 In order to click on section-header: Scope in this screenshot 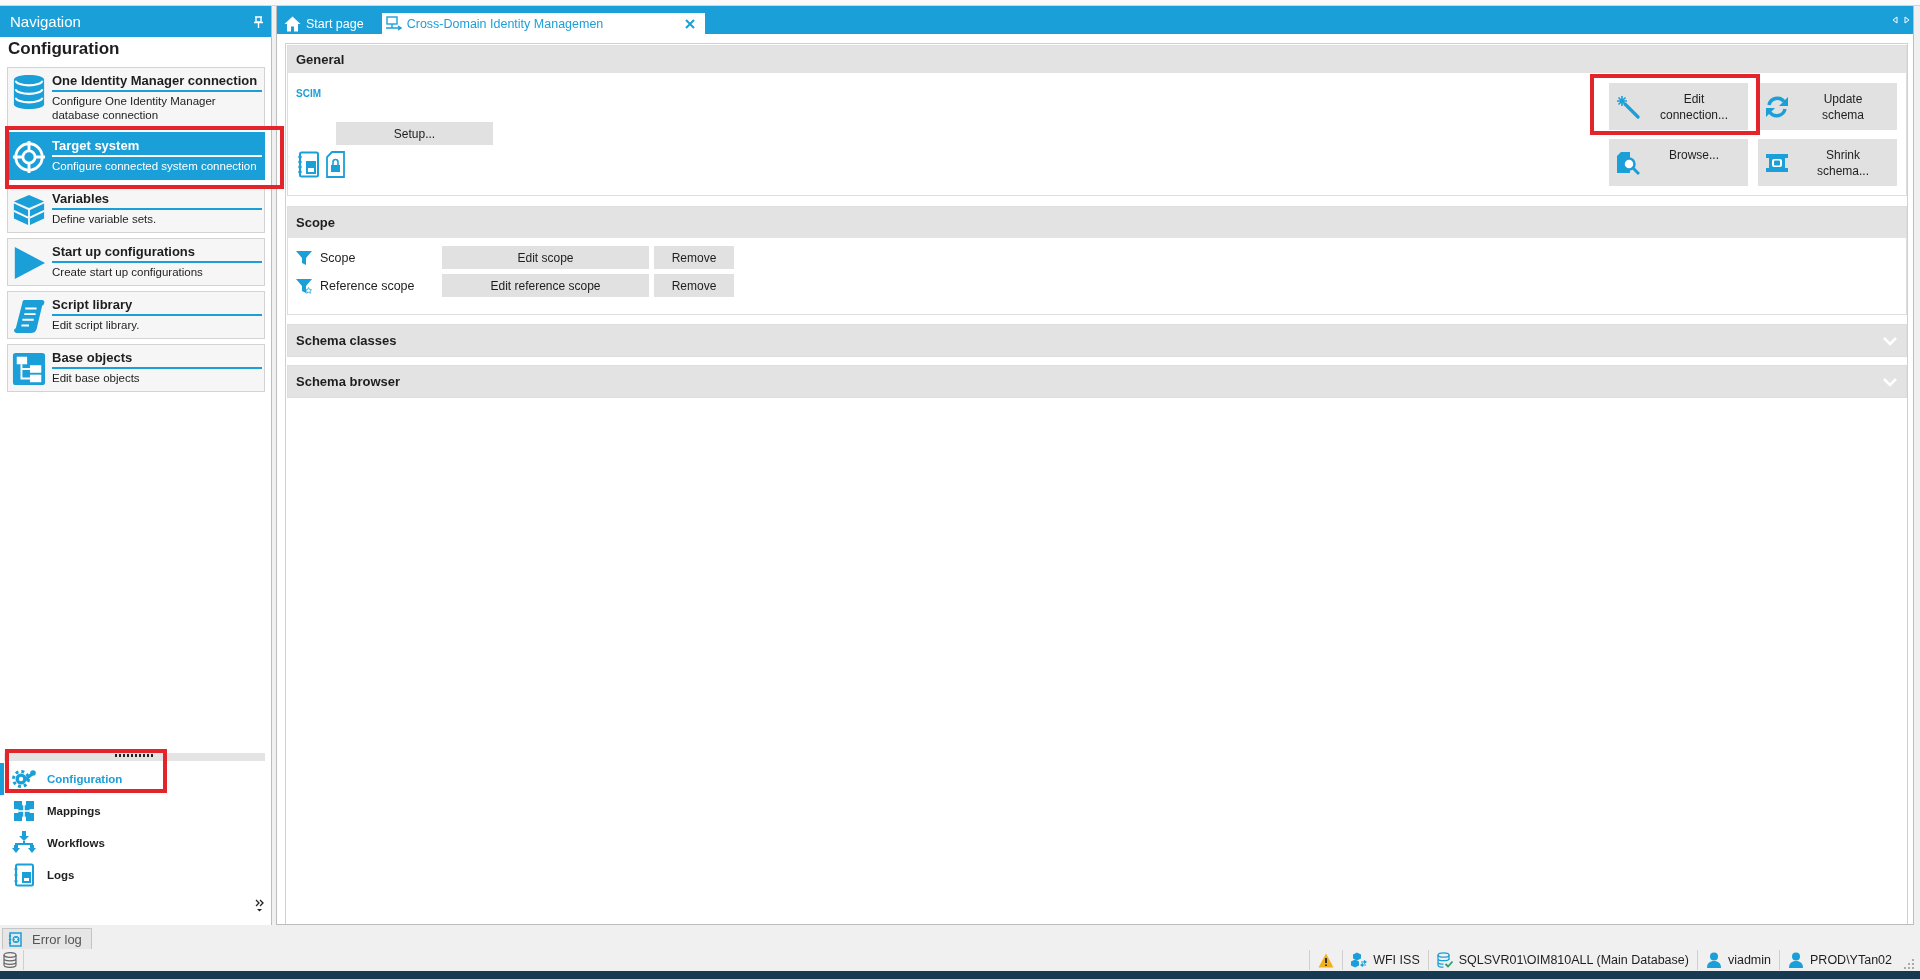, I will do `click(1097, 222)`.